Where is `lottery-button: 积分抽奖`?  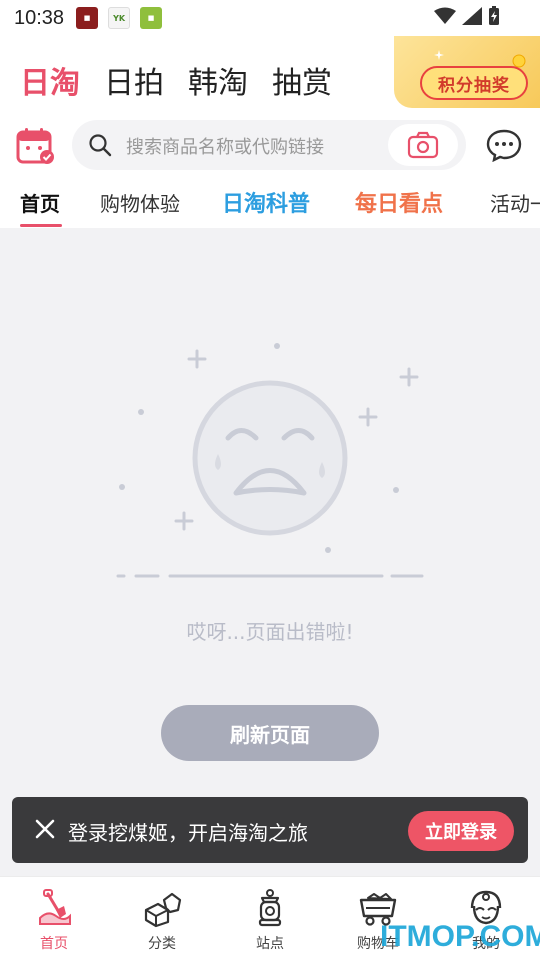 lottery-button: 积分抽奖 is located at coordinates (474, 83).